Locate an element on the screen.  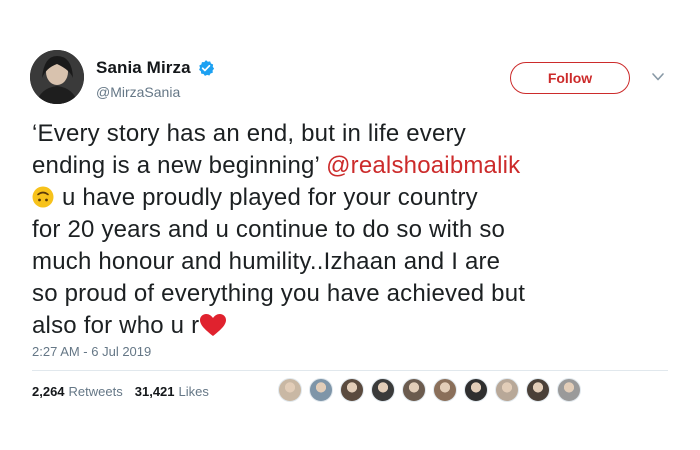
liker-avatar-5-icon is located at coordinates (414, 390).